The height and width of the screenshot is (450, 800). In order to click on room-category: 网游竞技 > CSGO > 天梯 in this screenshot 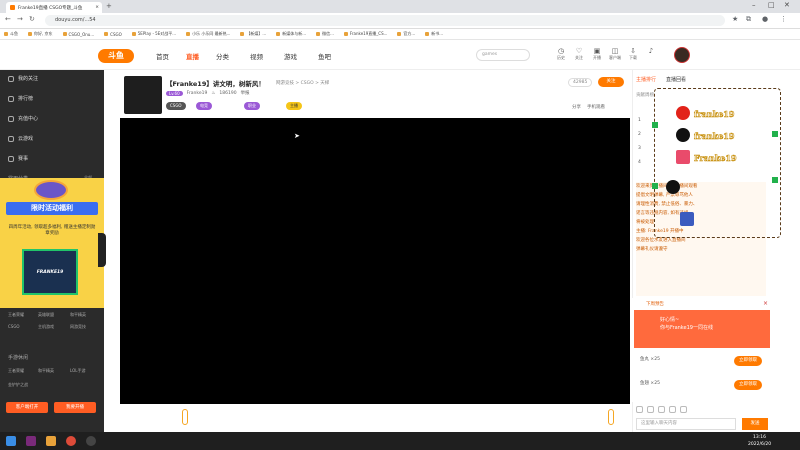, I will do `click(302, 83)`.